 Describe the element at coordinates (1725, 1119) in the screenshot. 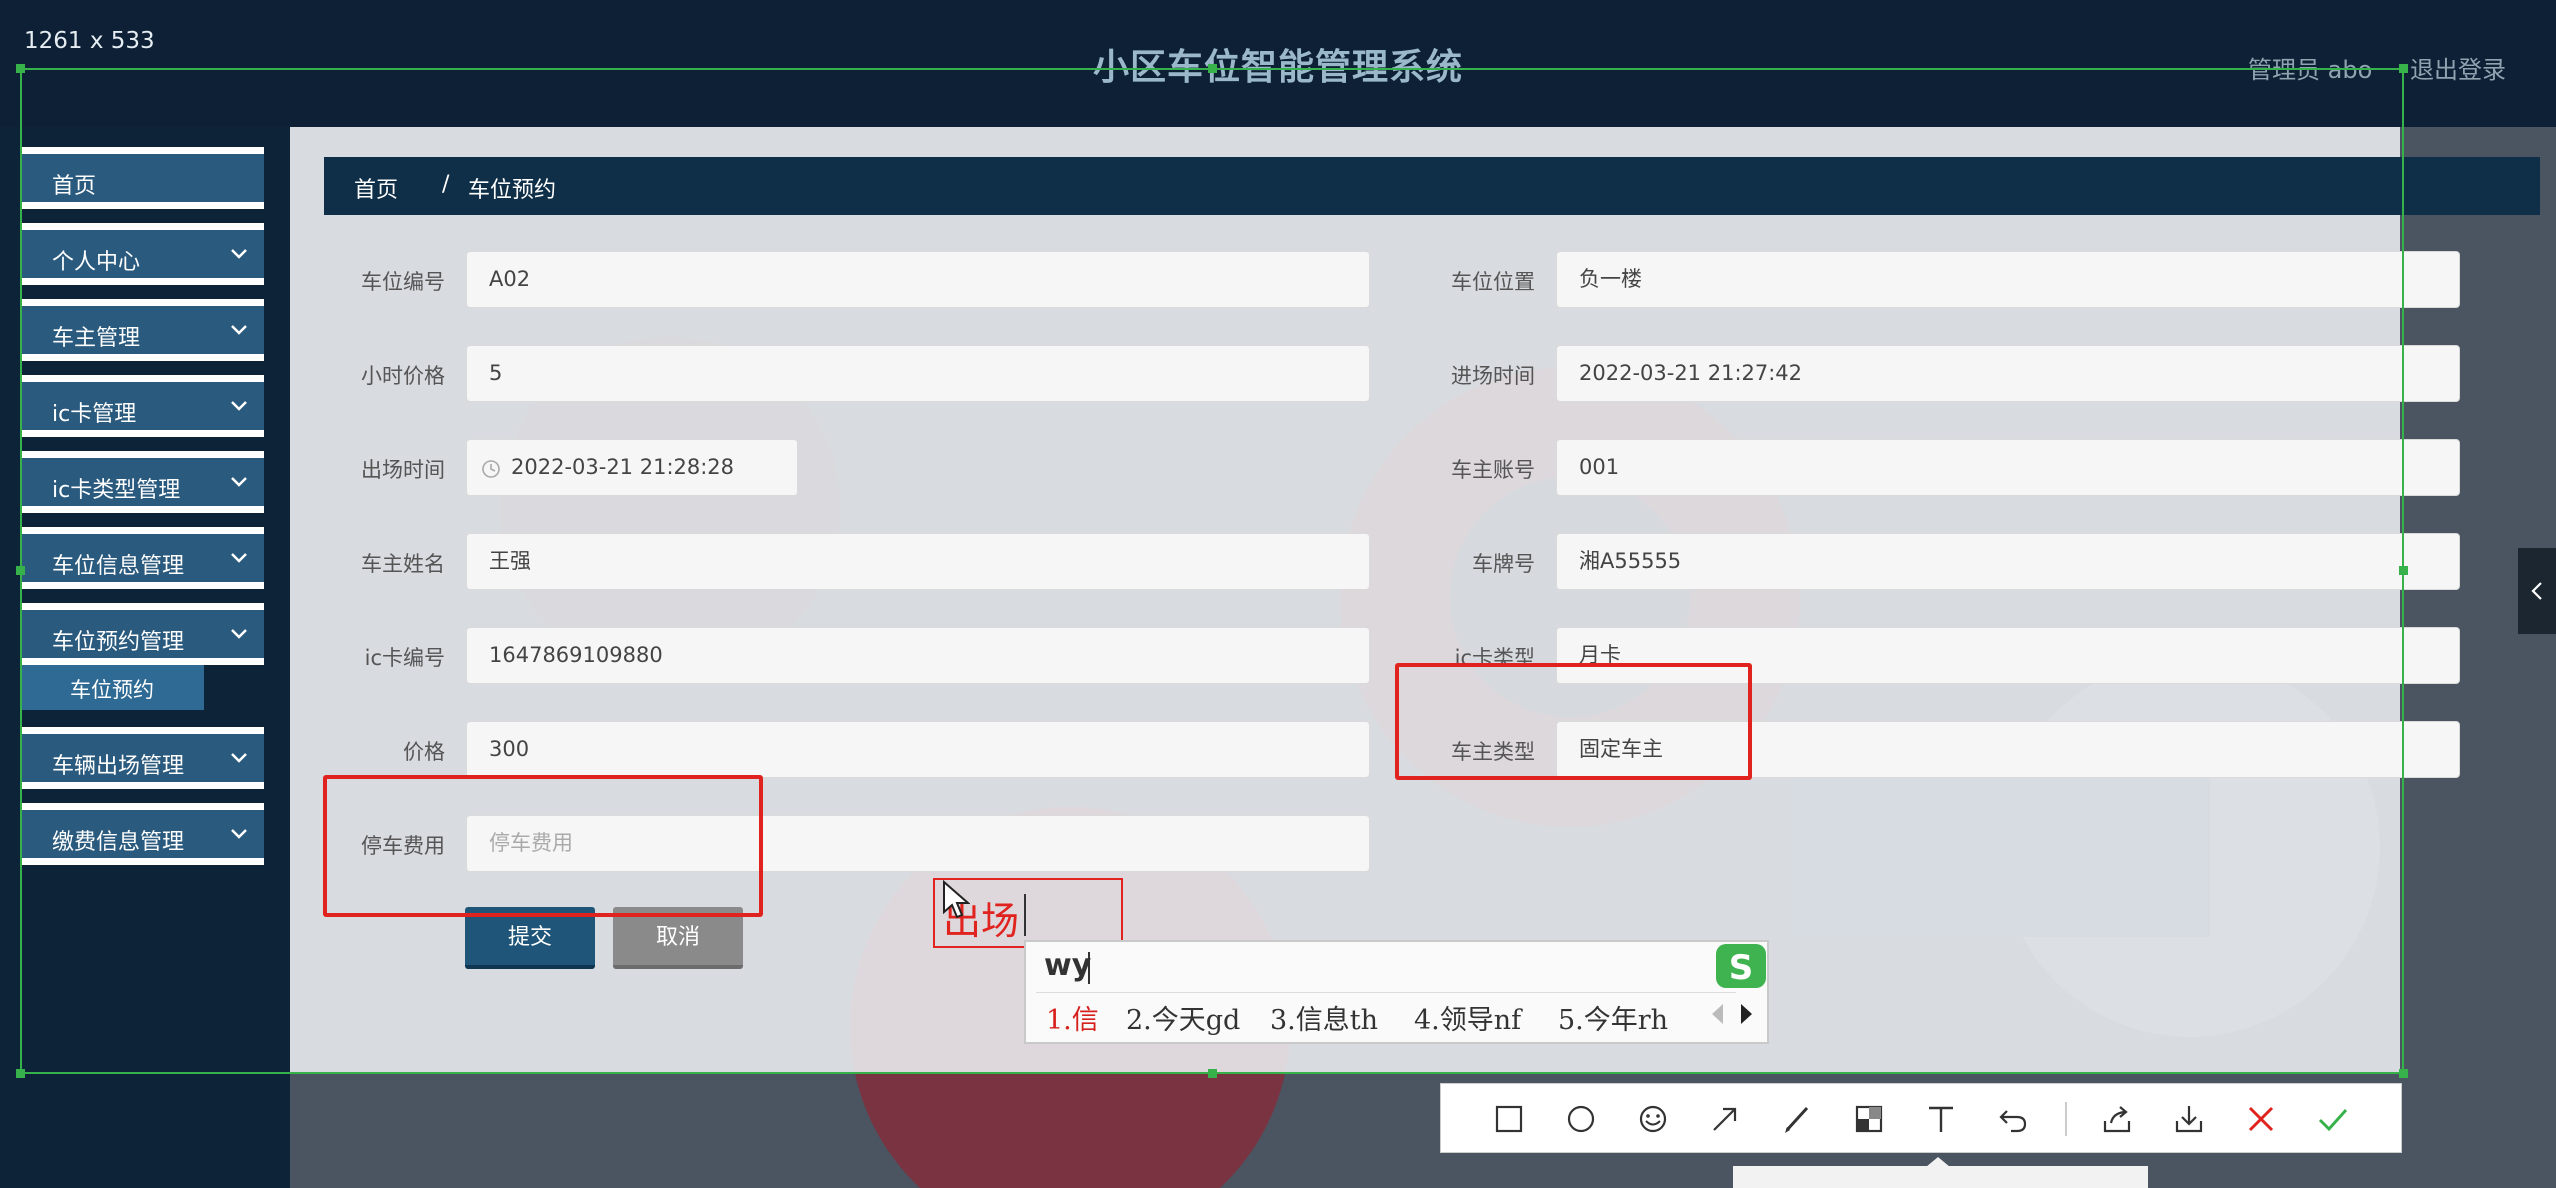

I see `arrow-icon` at that location.